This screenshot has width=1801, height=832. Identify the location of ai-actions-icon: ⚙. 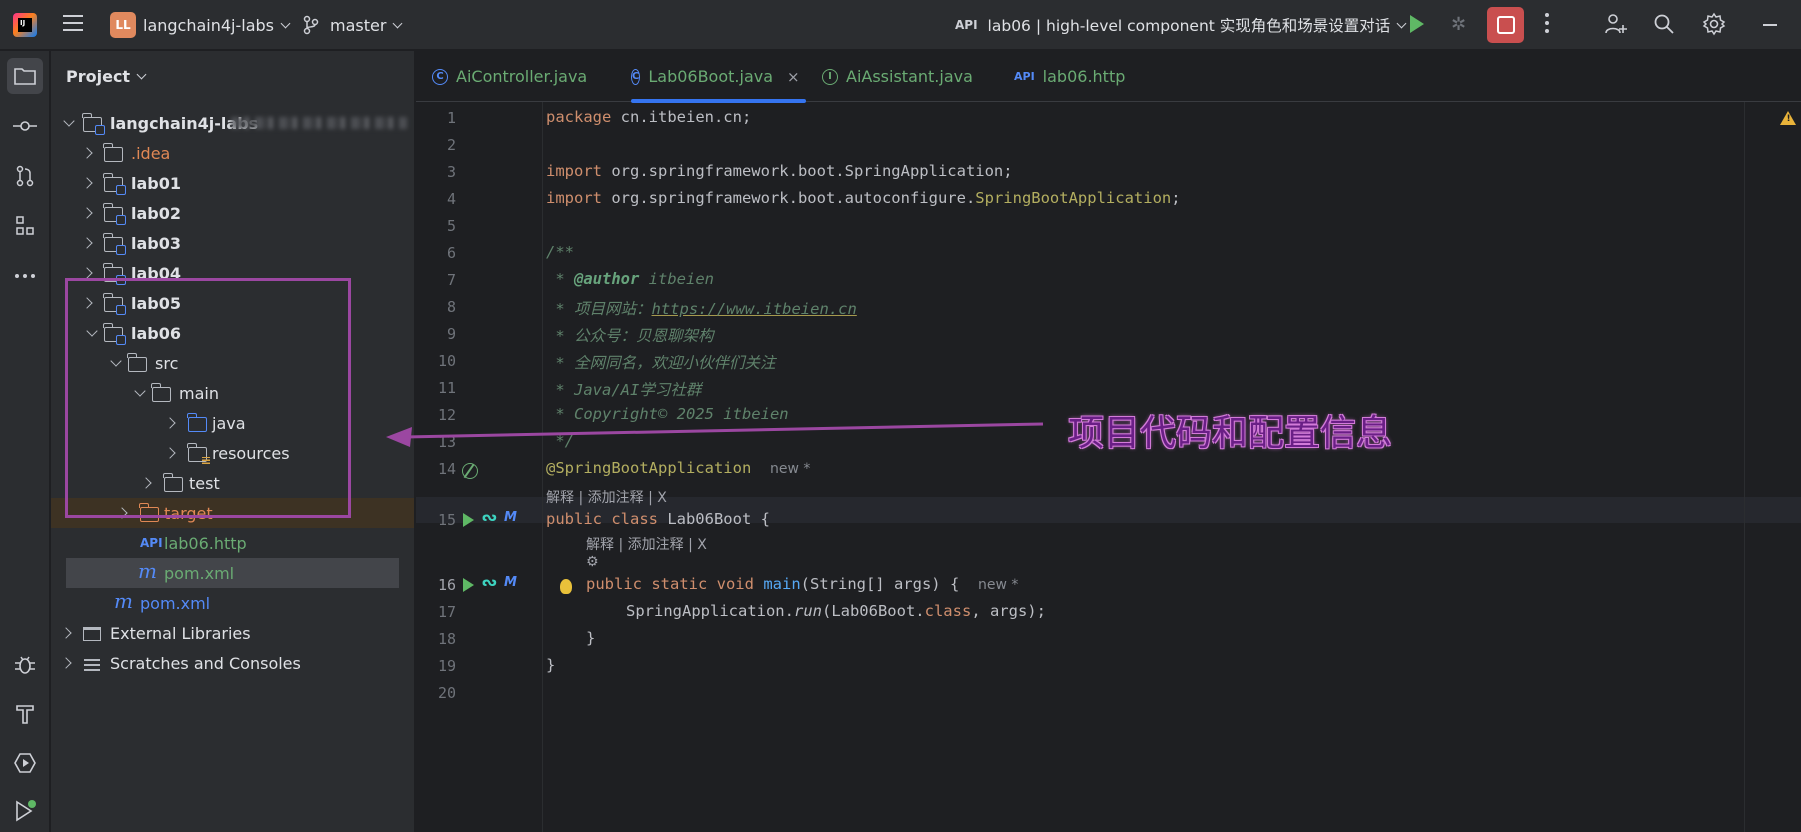
(592, 562).